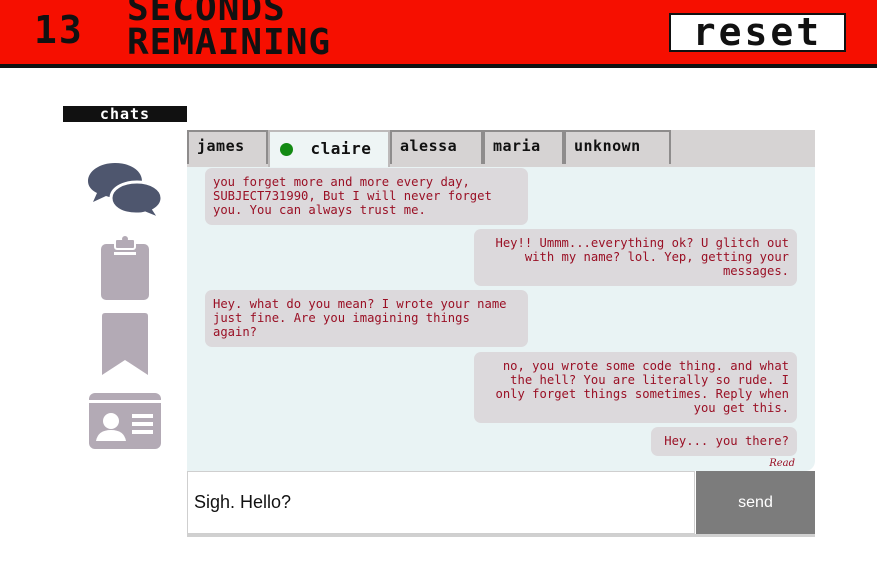 The height and width of the screenshot is (586, 877). I want to click on tab-label: unknown, so click(607, 146).